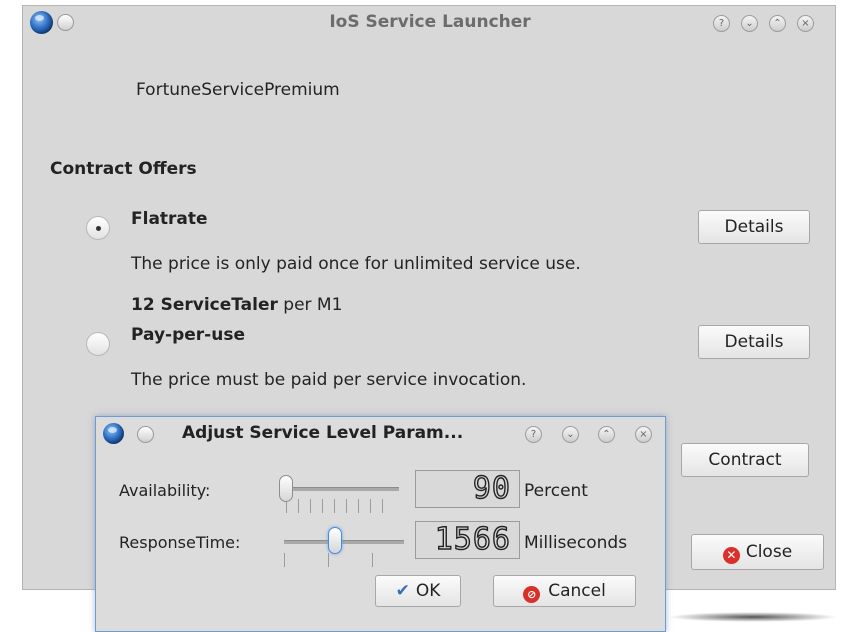 This screenshot has height=632, width=842. Describe the element at coordinates (188, 335) in the screenshot. I see `offer-name-pay-per-use: Pay-per-use` at that location.